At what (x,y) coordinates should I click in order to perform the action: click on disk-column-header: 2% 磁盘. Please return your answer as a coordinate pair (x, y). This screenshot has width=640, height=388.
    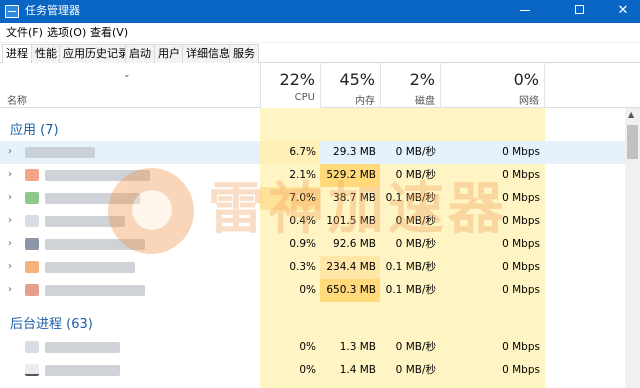
    Looking at the image, I should click on (410, 85).